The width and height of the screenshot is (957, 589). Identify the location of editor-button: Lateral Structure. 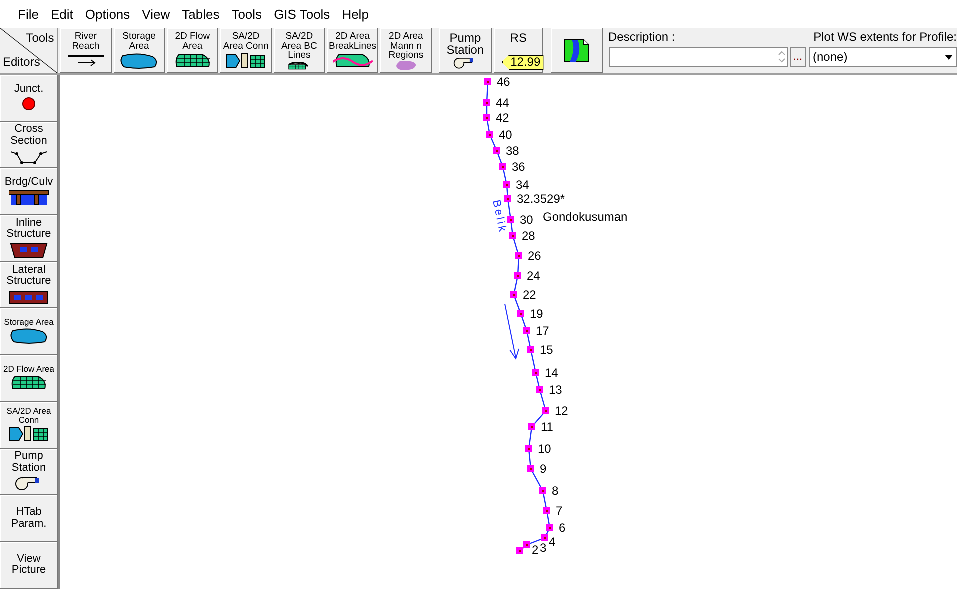
(29, 285).